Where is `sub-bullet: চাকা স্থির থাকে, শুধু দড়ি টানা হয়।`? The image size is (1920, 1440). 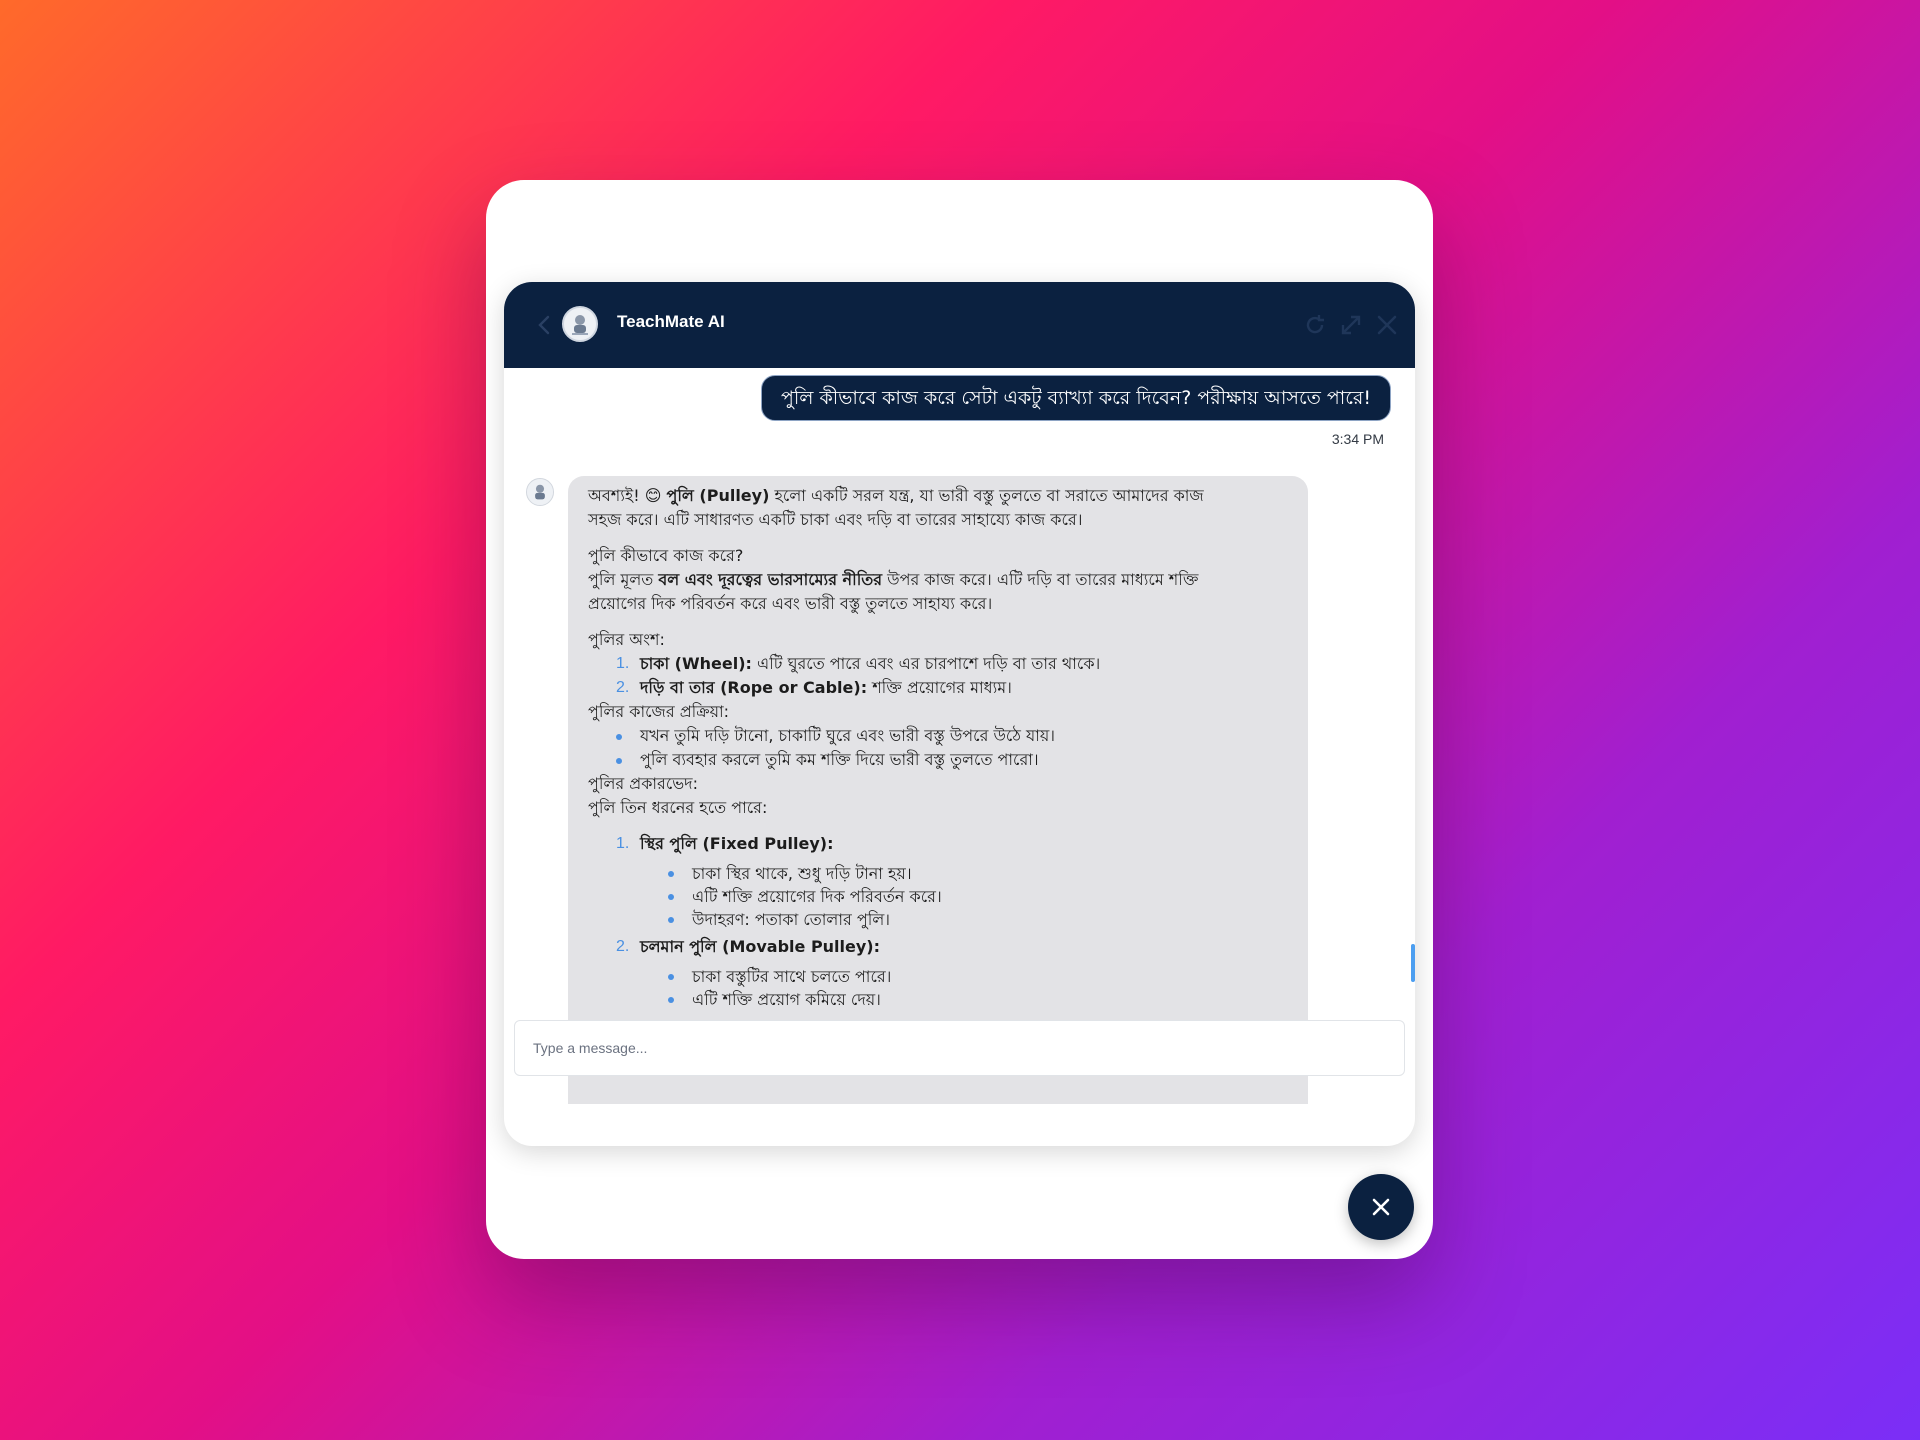 sub-bullet: চাকা স্থির থাকে, শুধু দড়ি টানা হয়। is located at coordinates (938, 873).